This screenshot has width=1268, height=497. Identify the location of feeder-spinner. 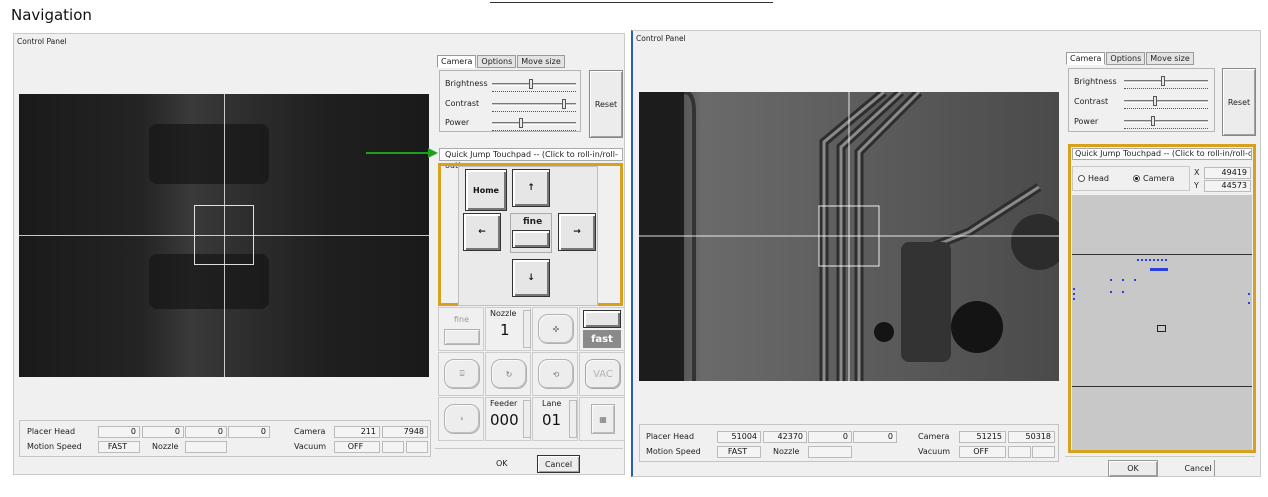
(527, 419).